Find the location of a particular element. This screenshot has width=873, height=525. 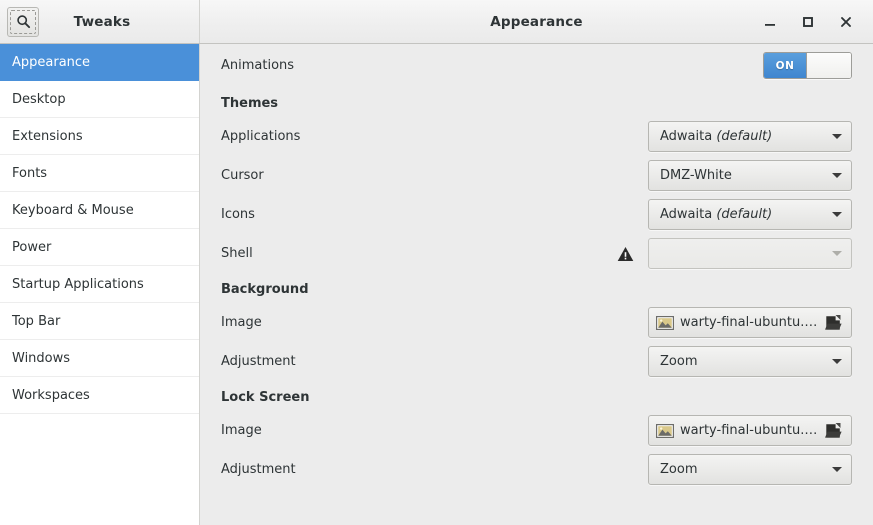

background-image-file-button: warty-final-ubuntu.png is located at coordinates (750, 322).